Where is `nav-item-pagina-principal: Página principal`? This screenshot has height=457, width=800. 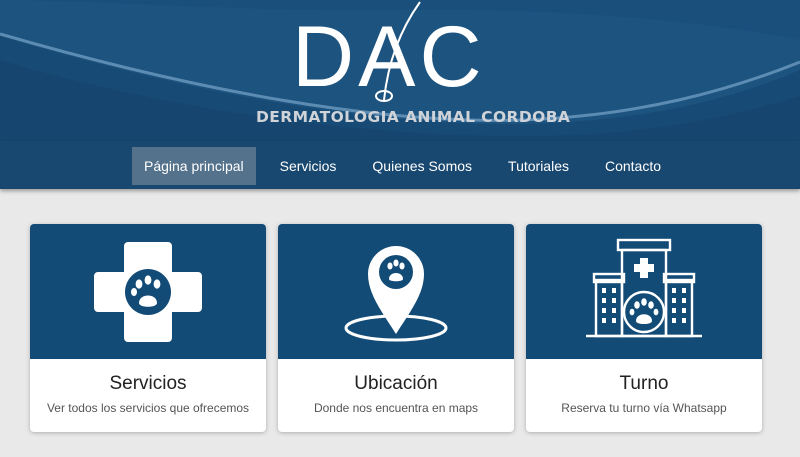 nav-item-pagina-principal: Página principal is located at coordinates (194, 166).